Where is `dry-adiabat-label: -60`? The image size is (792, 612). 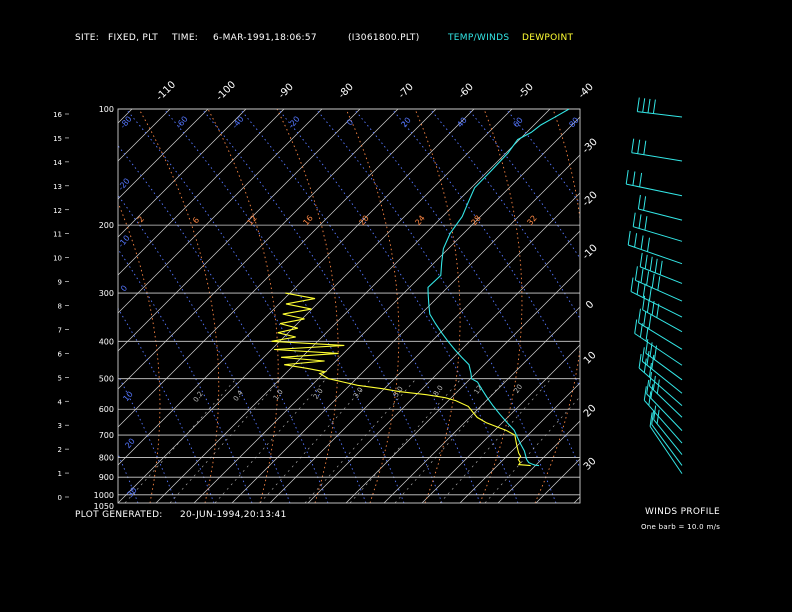
dry-adiabat-label: -60 is located at coordinates (181, 122).